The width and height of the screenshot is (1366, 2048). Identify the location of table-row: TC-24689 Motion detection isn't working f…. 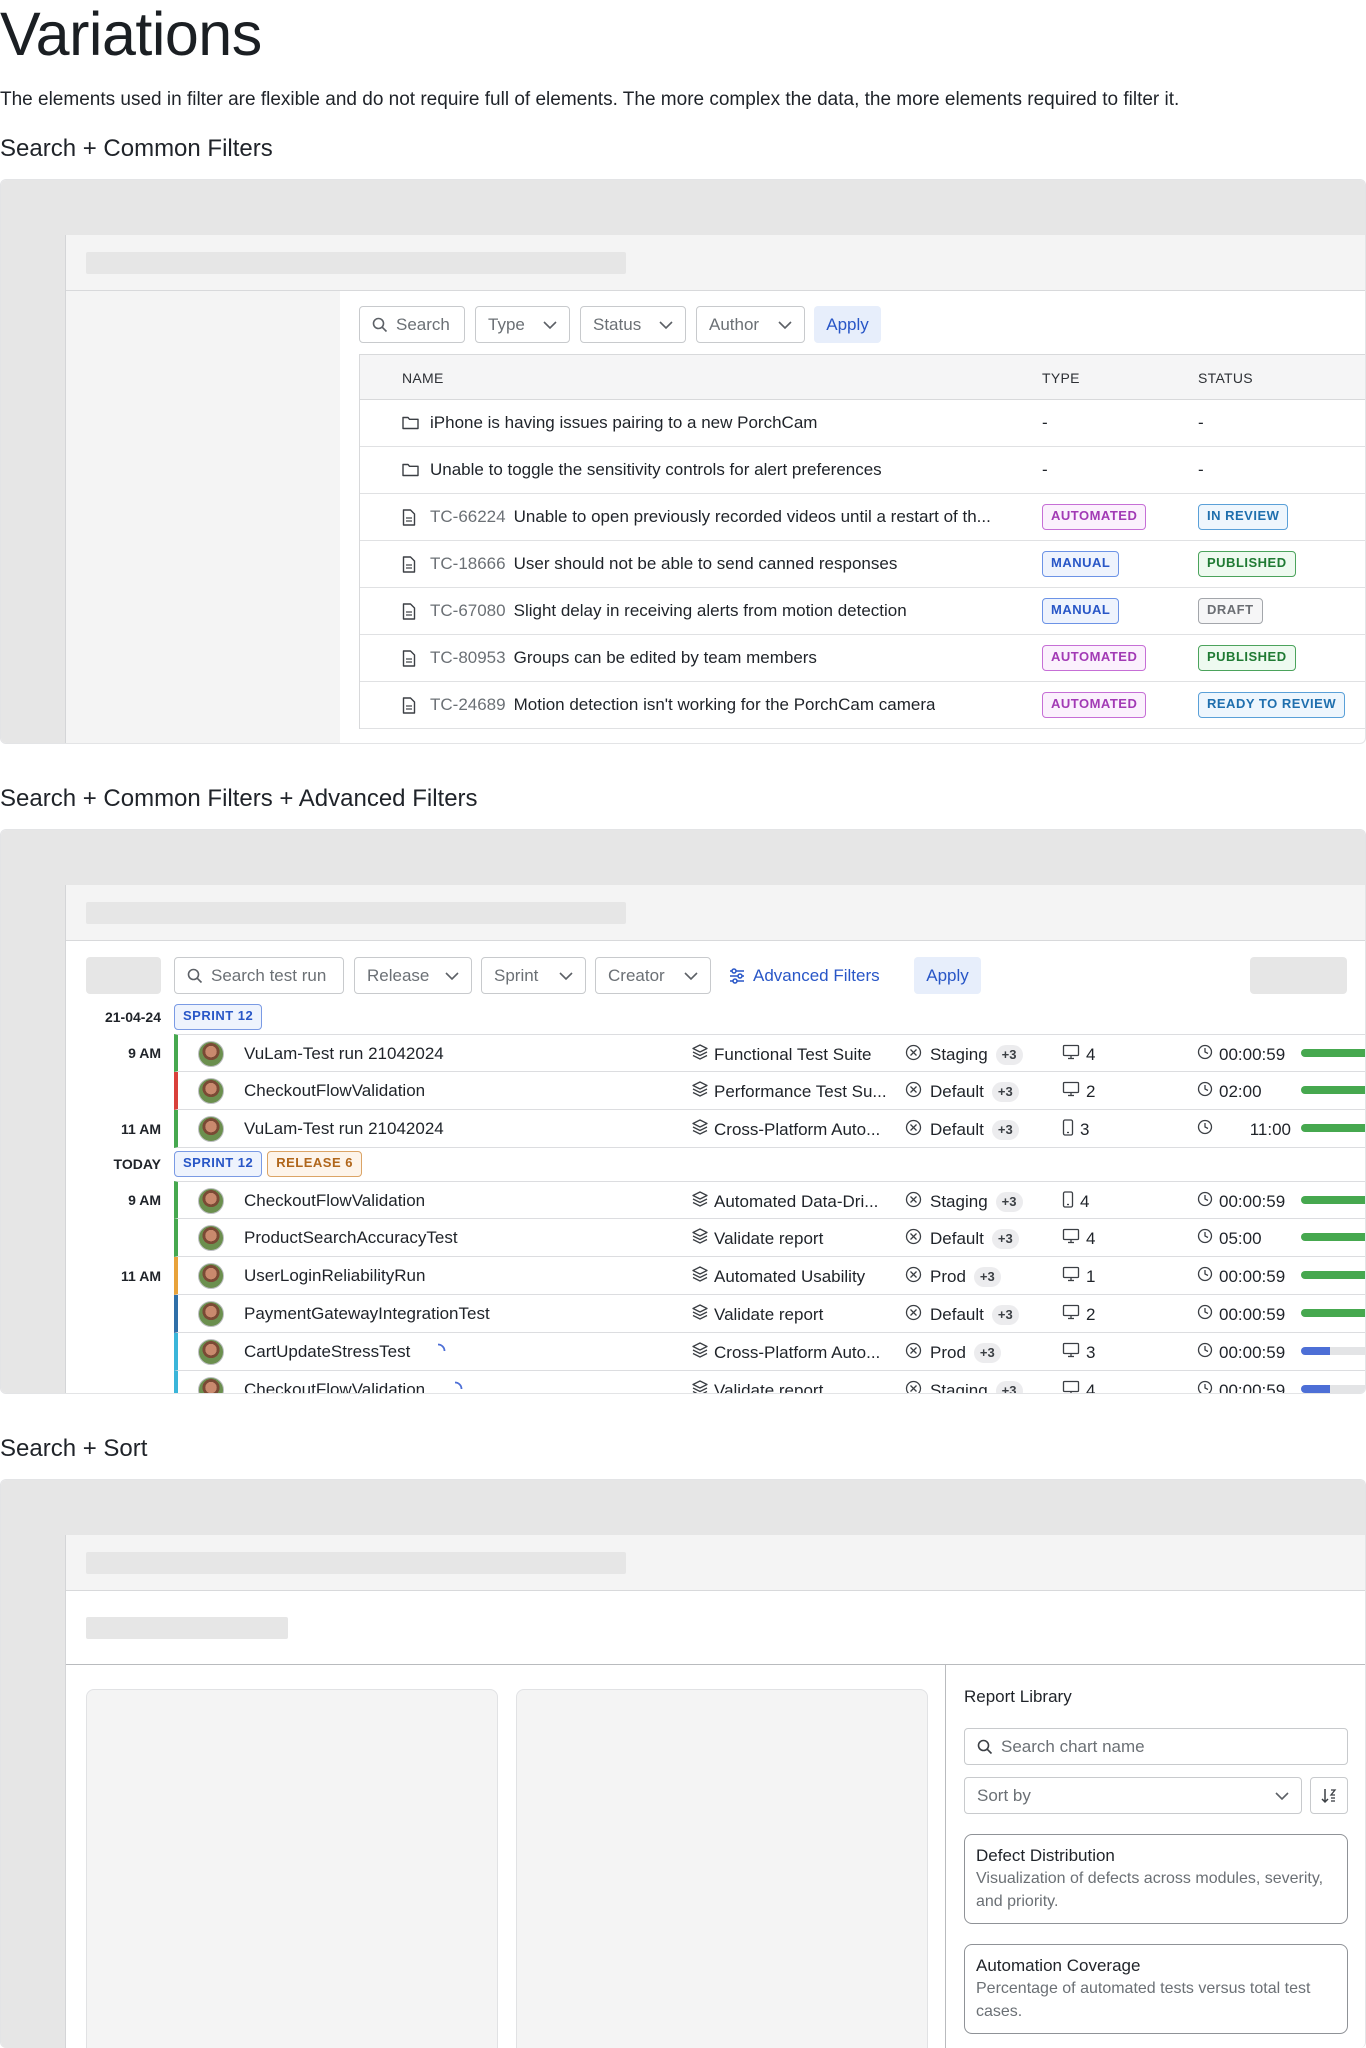
(862, 705).